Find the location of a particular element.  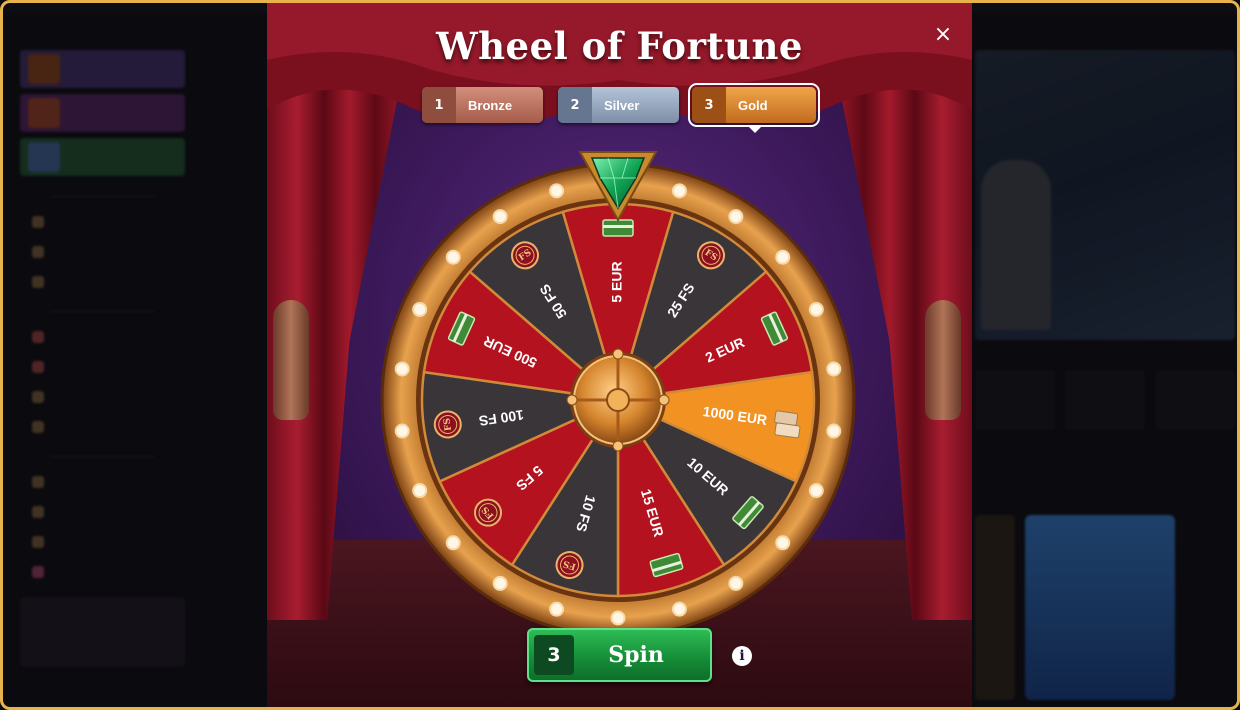

close-icon: × is located at coordinates (943, 35).